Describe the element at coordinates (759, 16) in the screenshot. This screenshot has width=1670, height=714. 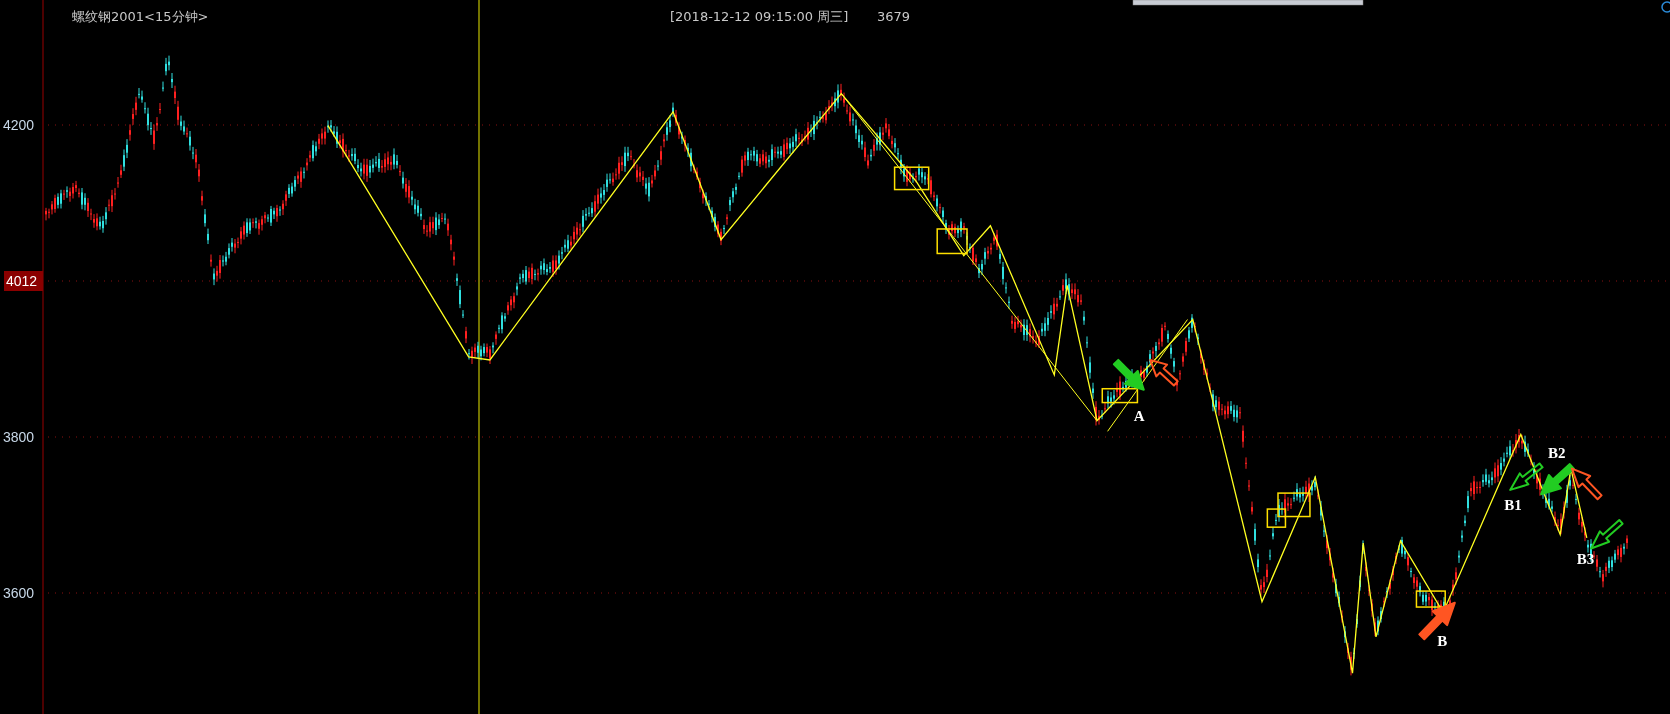
I see `cursor-info: [2018-12-12 09:15:00 周三]` at that location.